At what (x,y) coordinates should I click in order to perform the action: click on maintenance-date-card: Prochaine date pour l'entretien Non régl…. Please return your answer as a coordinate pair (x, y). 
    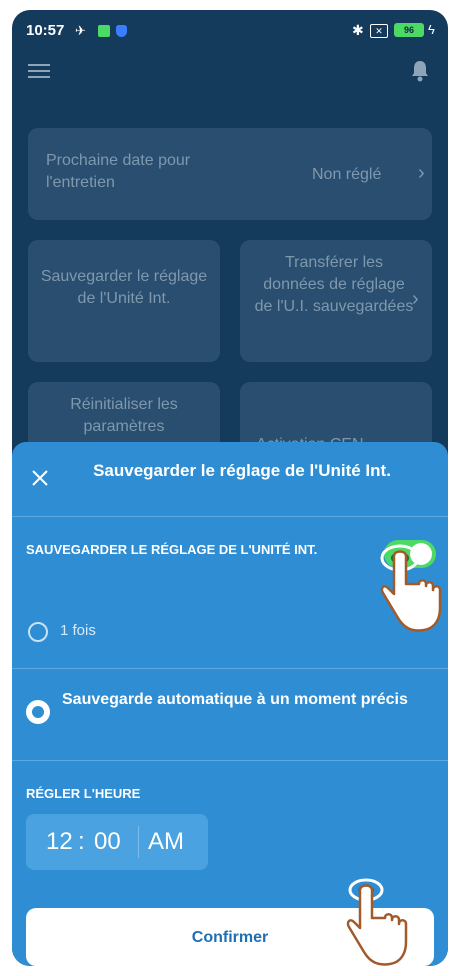
    Looking at the image, I should click on (230, 174).